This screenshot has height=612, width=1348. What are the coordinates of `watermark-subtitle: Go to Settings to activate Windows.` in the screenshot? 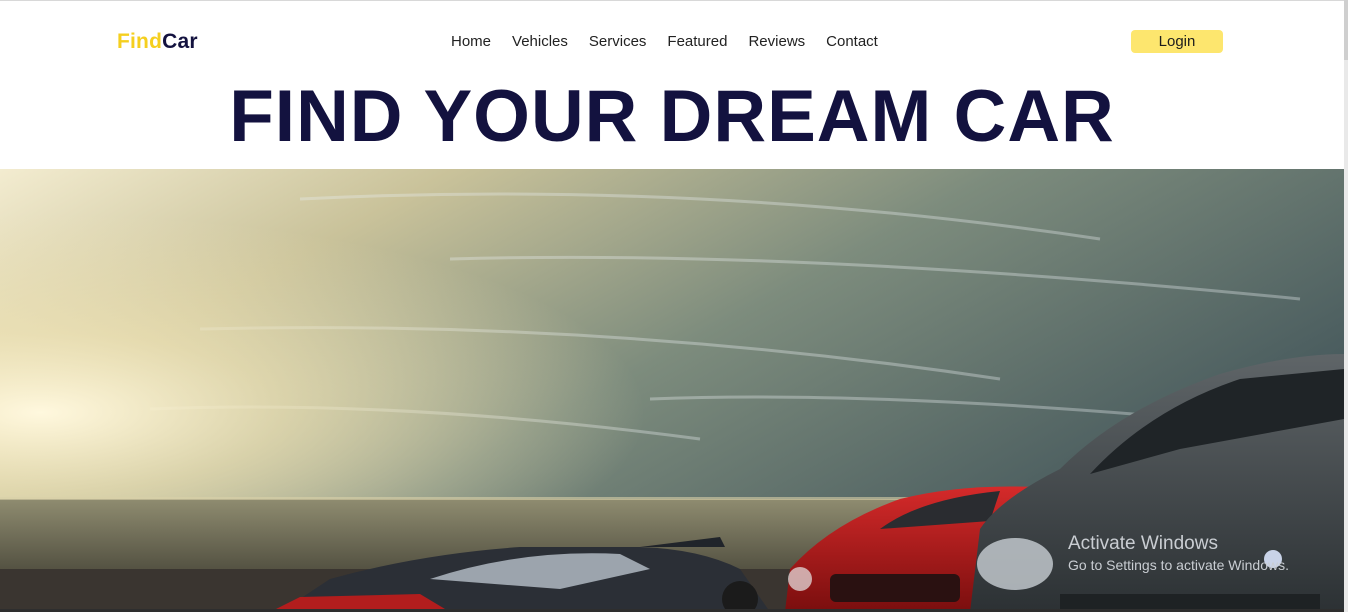 It's located at (1178, 565).